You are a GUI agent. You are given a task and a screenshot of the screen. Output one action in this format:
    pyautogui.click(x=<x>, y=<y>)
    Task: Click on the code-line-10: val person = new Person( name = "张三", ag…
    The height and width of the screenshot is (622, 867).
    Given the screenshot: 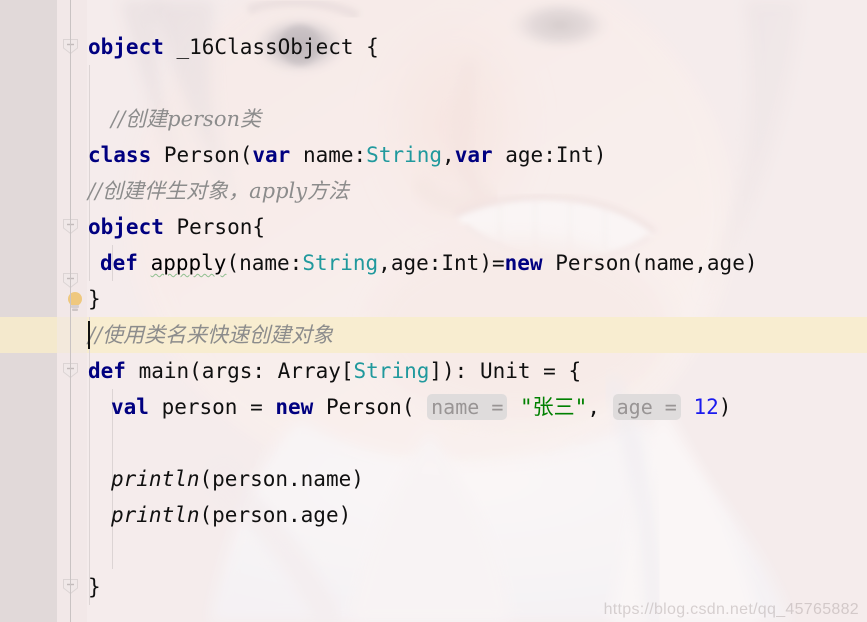 What is the action you would take?
    pyautogui.click(x=365, y=407)
    